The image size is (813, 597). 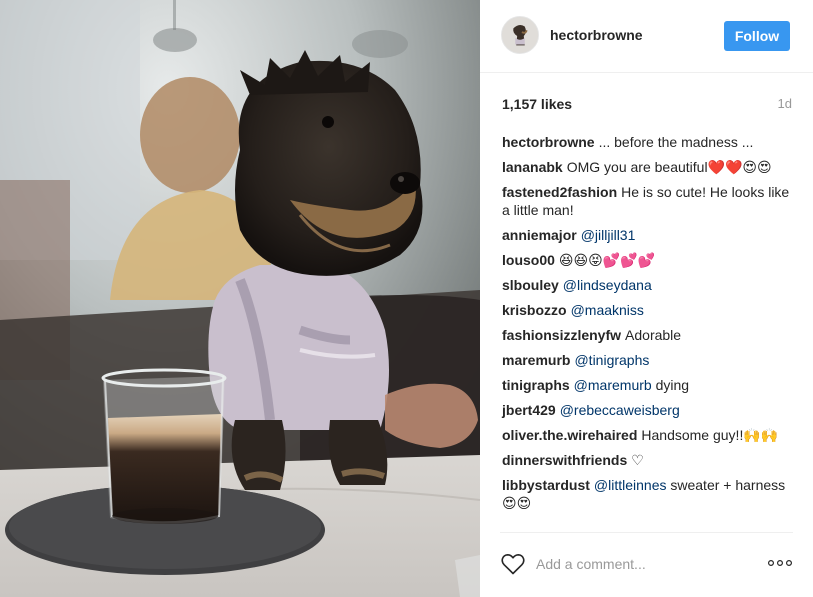 What do you see at coordinates (710, 435) in the screenshot?
I see `comment-text: Handsome guy!!🙌🙌` at bounding box center [710, 435].